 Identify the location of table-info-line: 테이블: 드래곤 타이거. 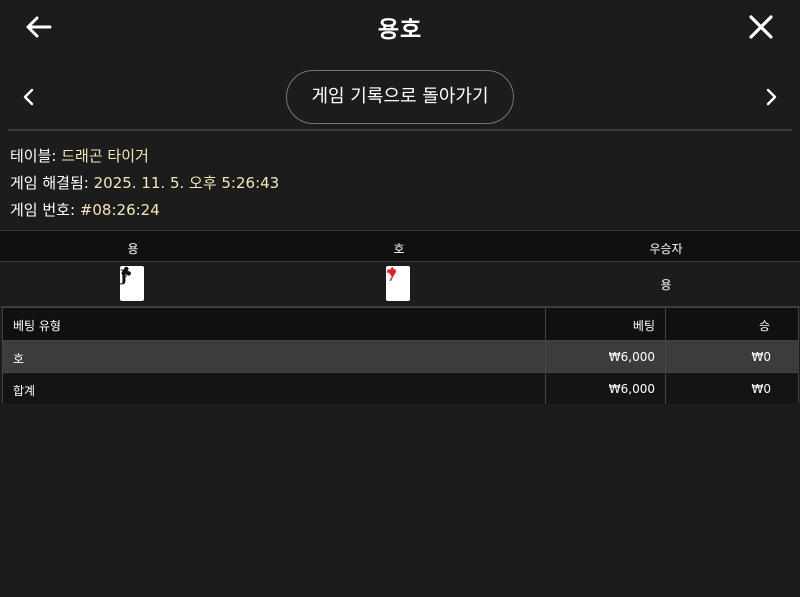
(144, 156).